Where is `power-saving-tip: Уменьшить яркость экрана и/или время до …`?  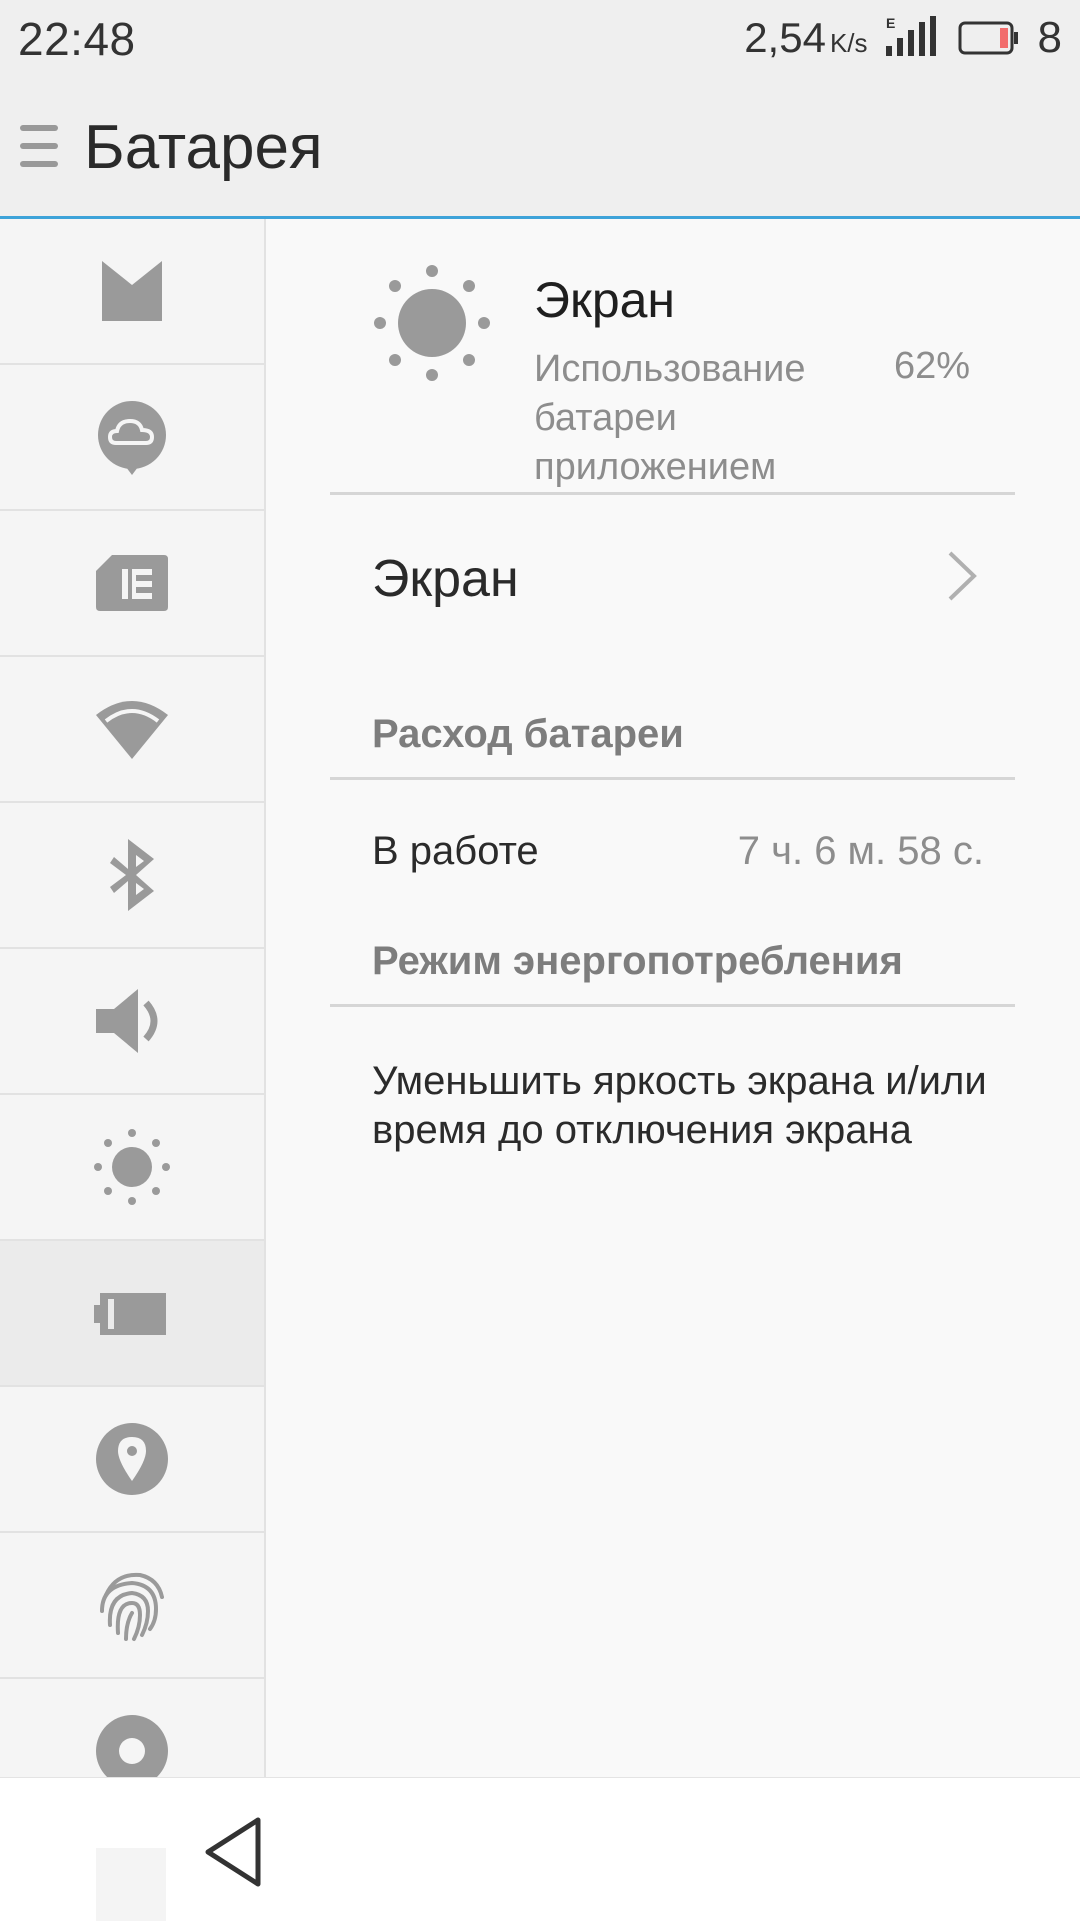
power-saving-tip: Уменьшить яркость экрана и/или время до … is located at coordinates (679, 1105).